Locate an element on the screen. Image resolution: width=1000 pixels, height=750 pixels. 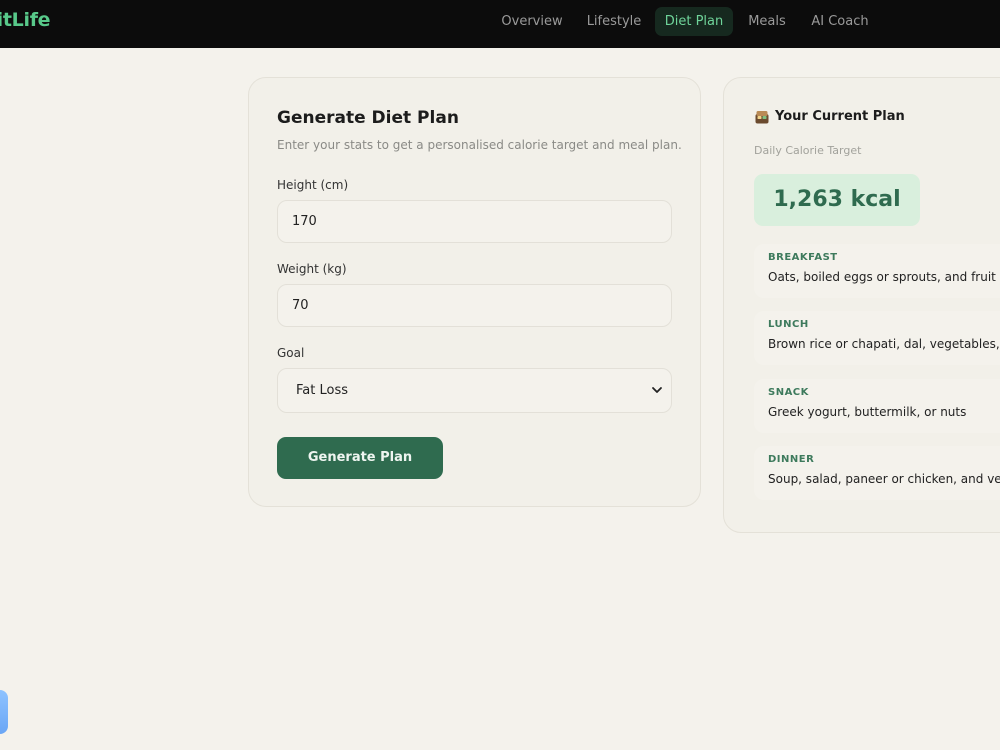
calorie-target-label: Daily Calorie Target is located at coordinates (808, 150).